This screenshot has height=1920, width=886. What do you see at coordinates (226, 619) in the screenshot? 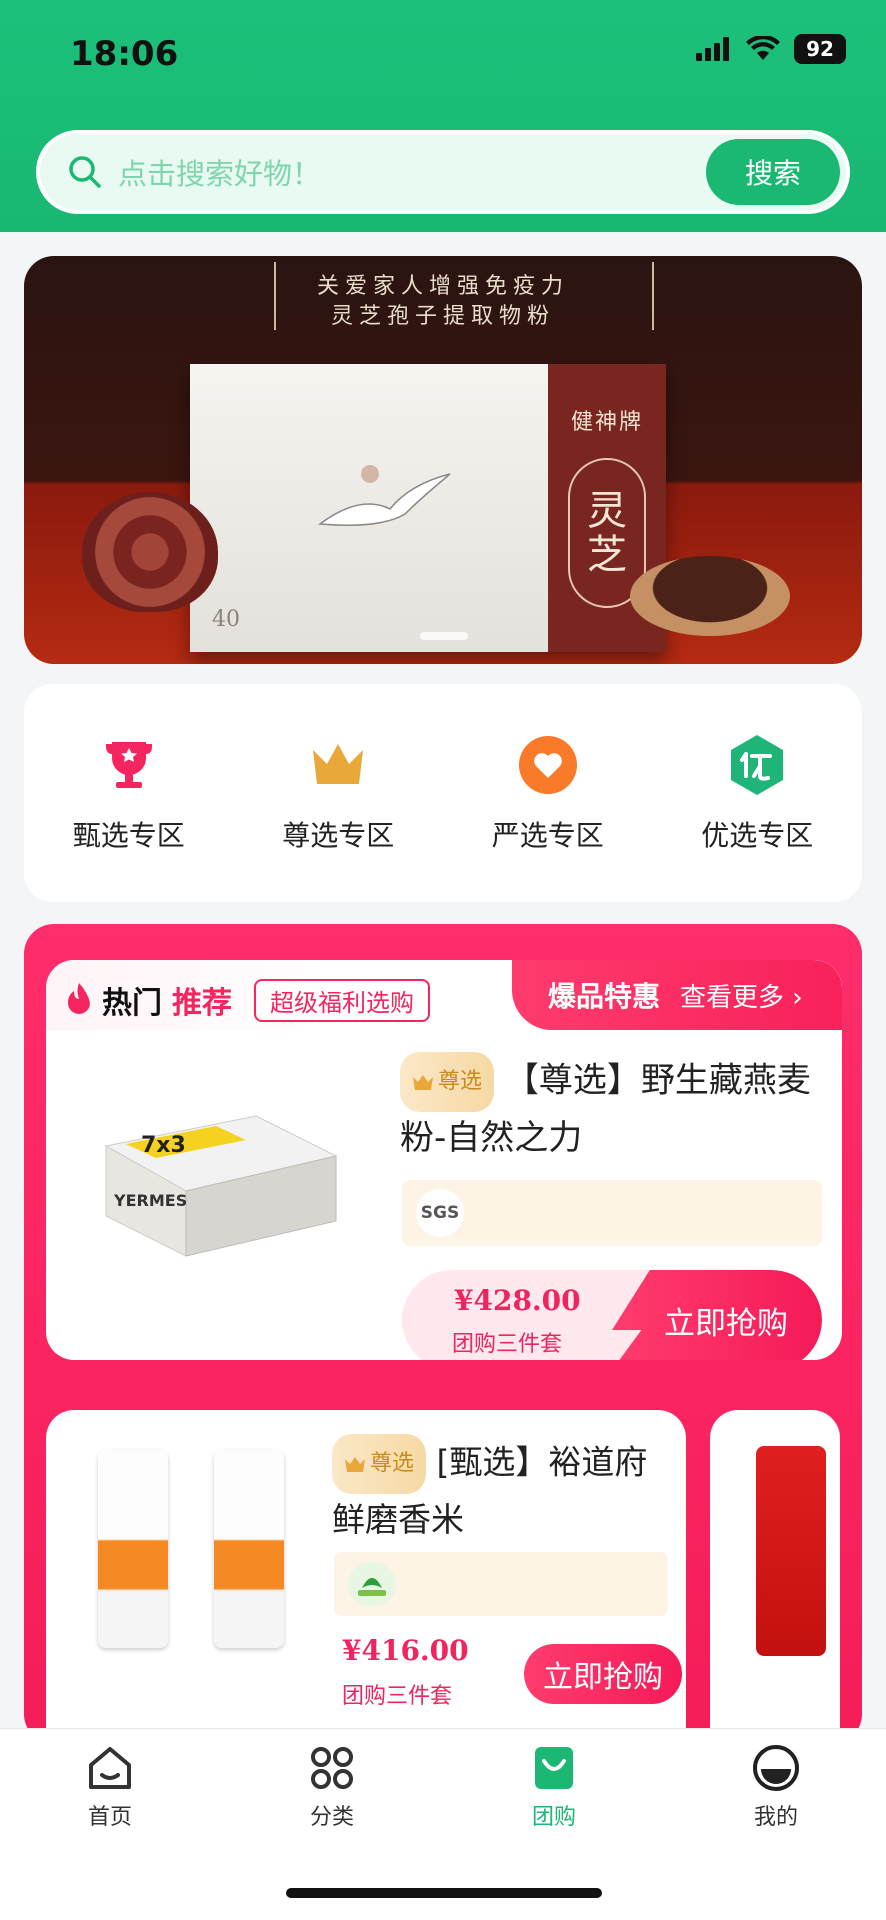
I see `banner-box-number: 40` at bounding box center [226, 619].